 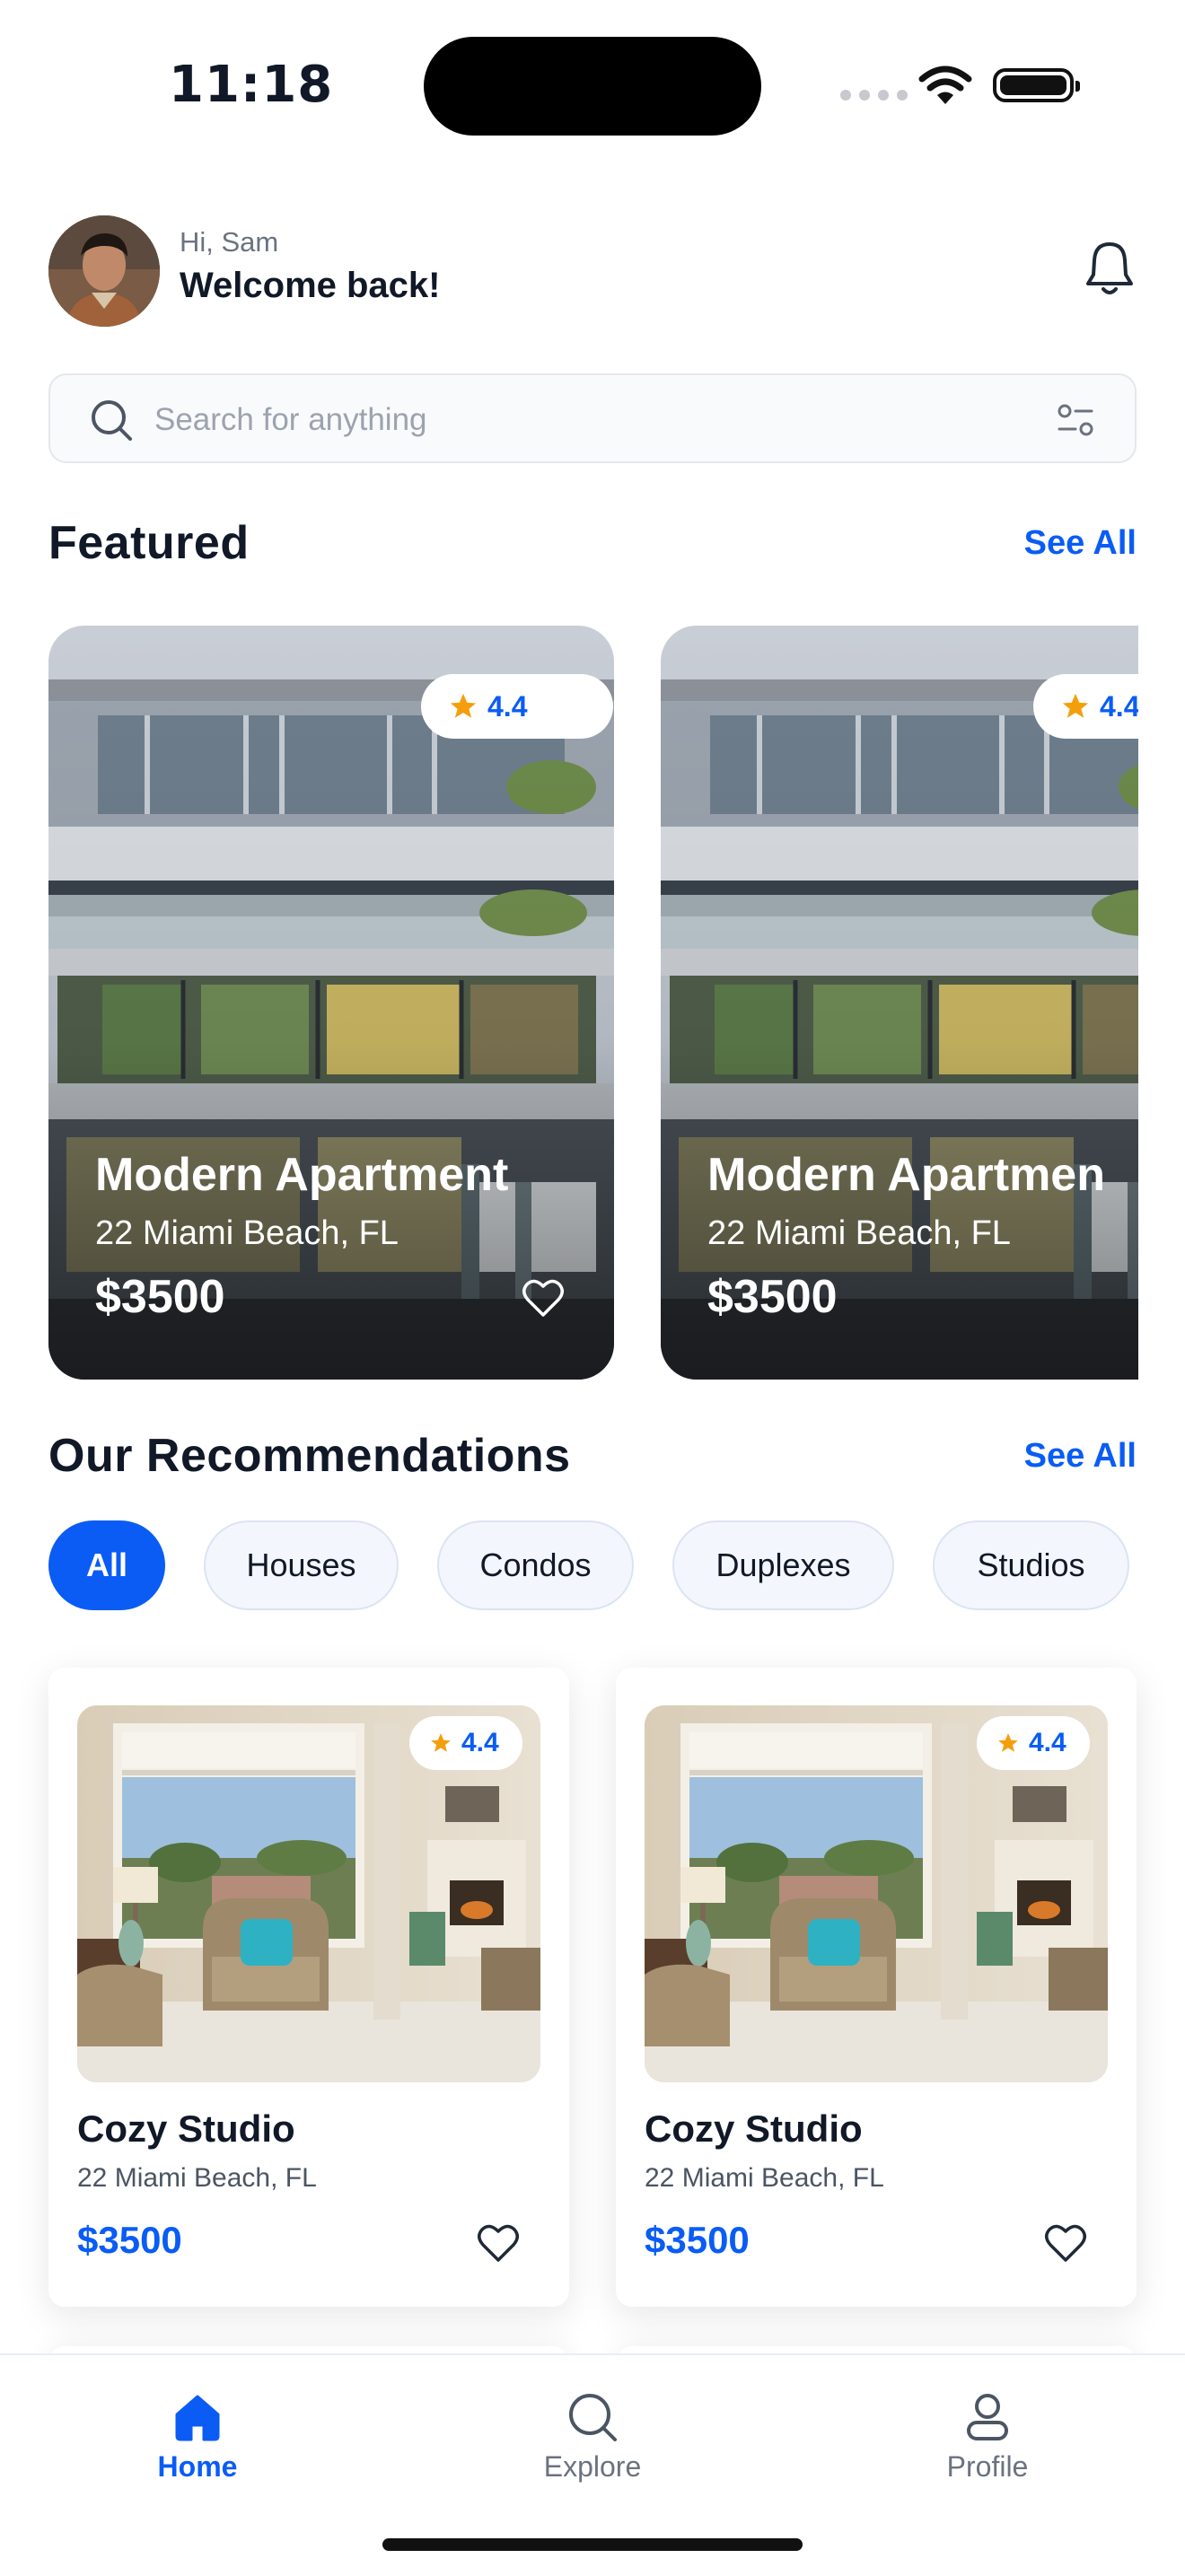 I want to click on filter-chip-condos: Condos, so click(x=535, y=1565).